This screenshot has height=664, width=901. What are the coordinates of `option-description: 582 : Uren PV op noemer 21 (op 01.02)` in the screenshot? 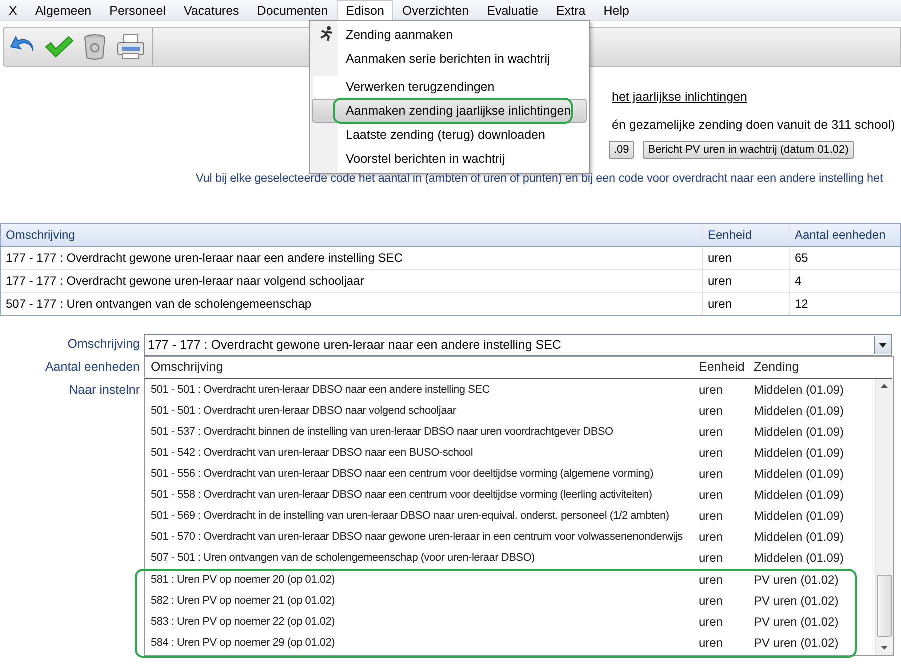 It's located at (419, 601).